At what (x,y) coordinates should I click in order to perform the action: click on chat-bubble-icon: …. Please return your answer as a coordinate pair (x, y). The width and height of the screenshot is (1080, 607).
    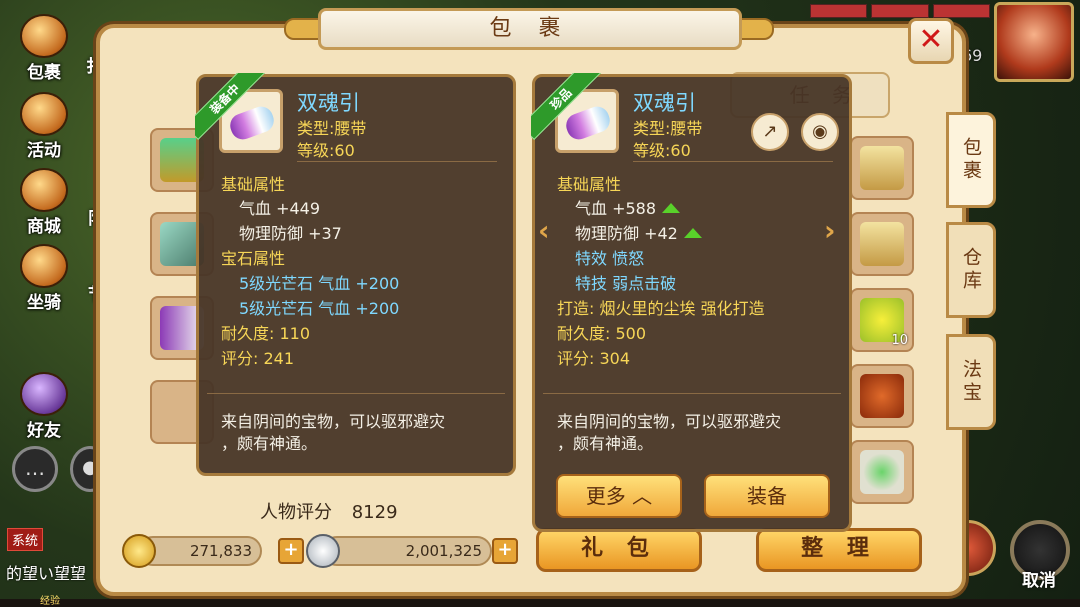
    Looking at the image, I should click on (35, 468).